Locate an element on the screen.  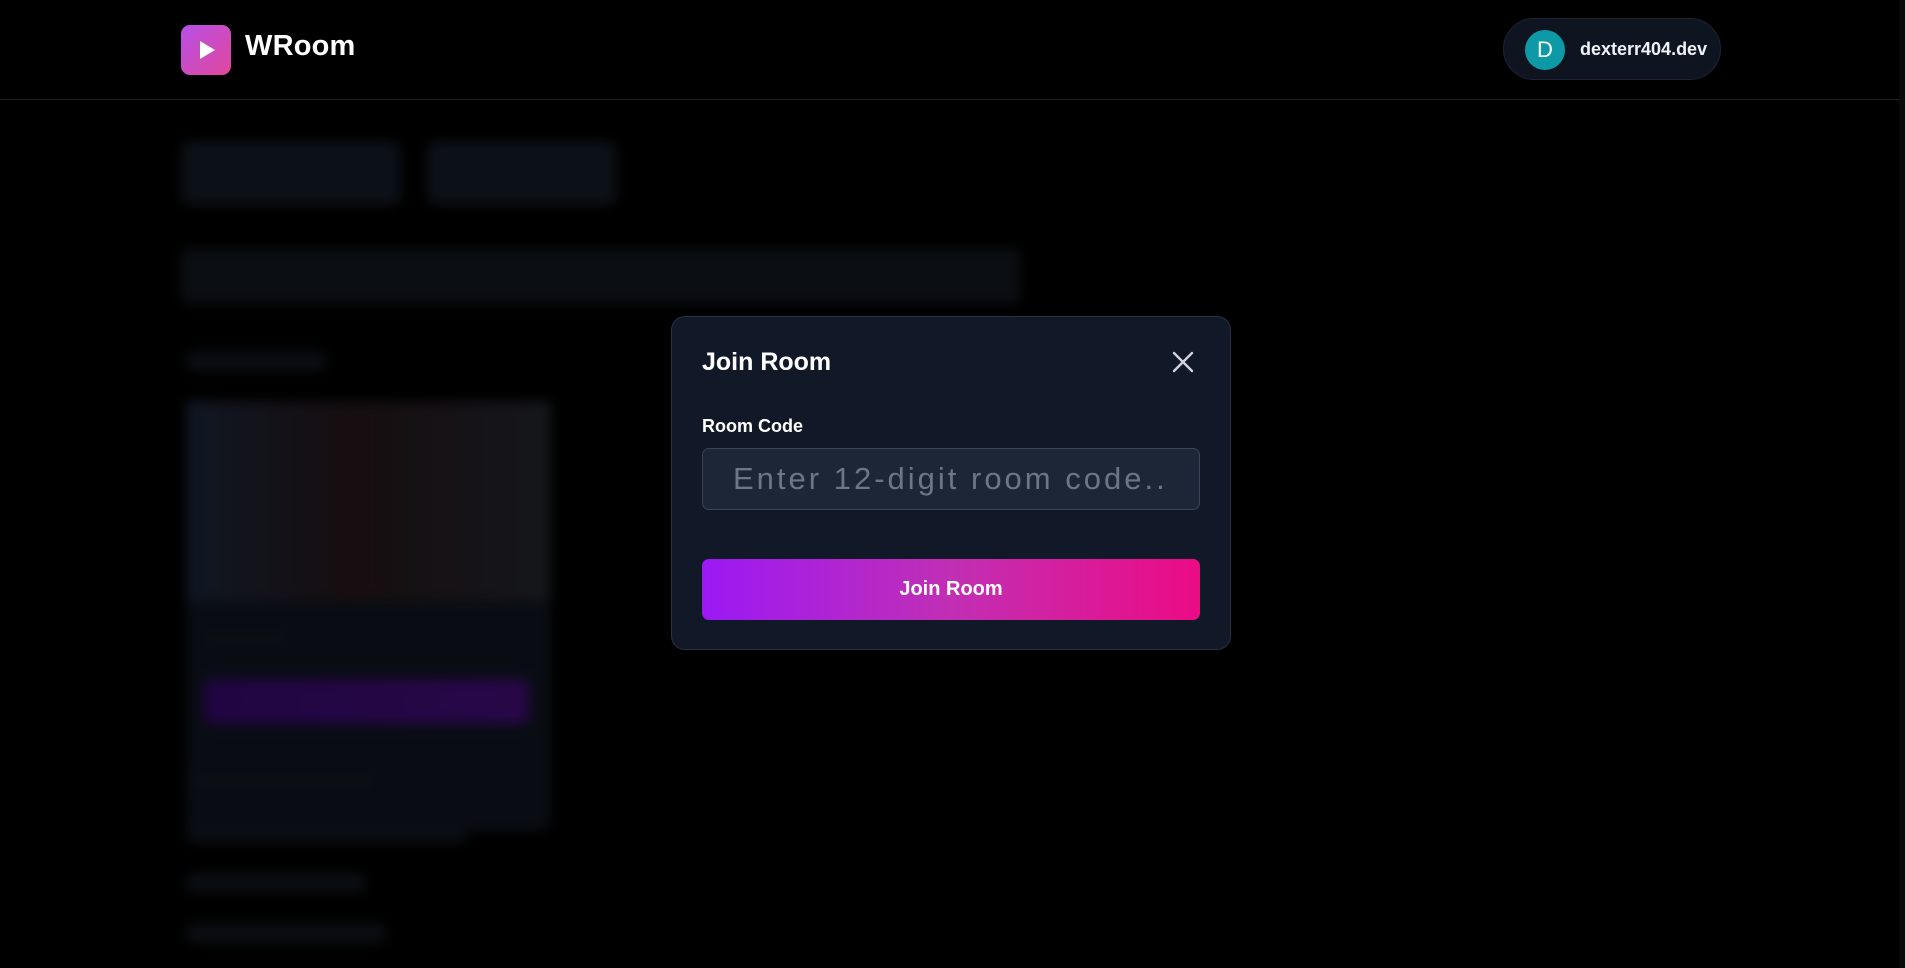
close-icon is located at coordinates (1183, 362).